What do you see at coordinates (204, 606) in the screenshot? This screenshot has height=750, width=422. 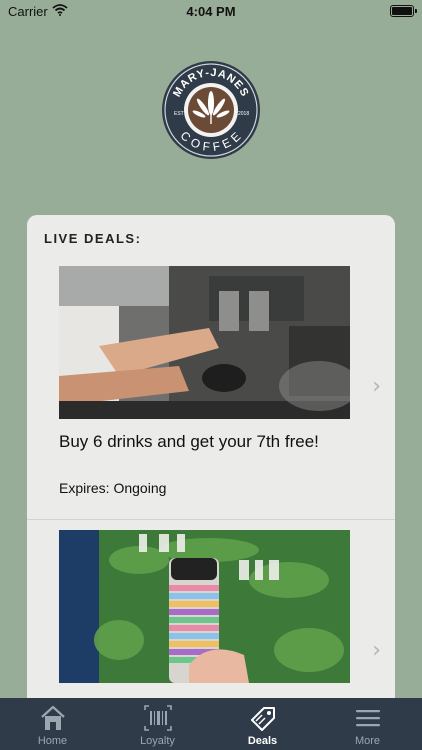 I see `deal-photo-travel-mug` at bounding box center [204, 606].